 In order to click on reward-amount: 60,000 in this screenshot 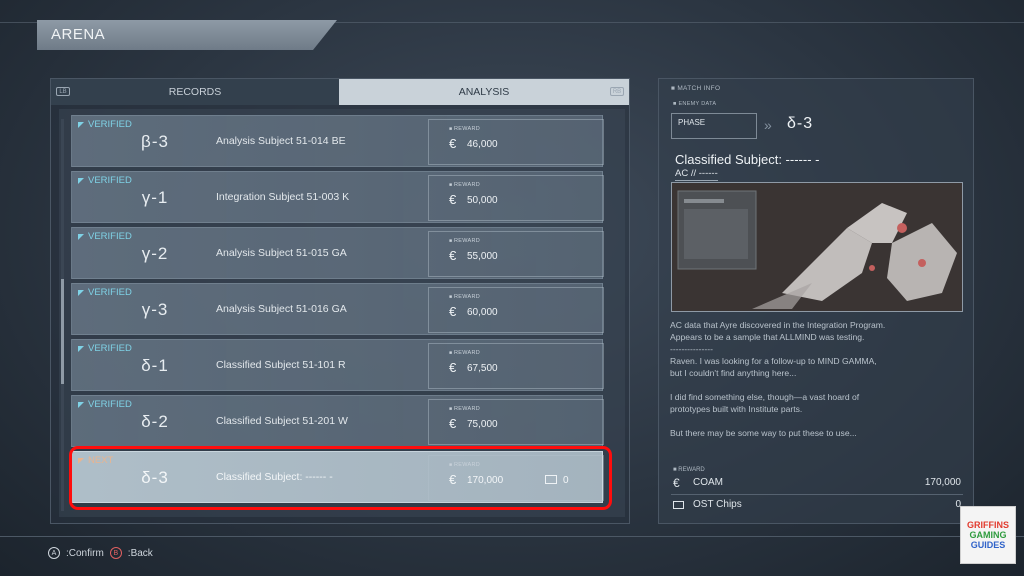, I will do `click(482, 312)`.